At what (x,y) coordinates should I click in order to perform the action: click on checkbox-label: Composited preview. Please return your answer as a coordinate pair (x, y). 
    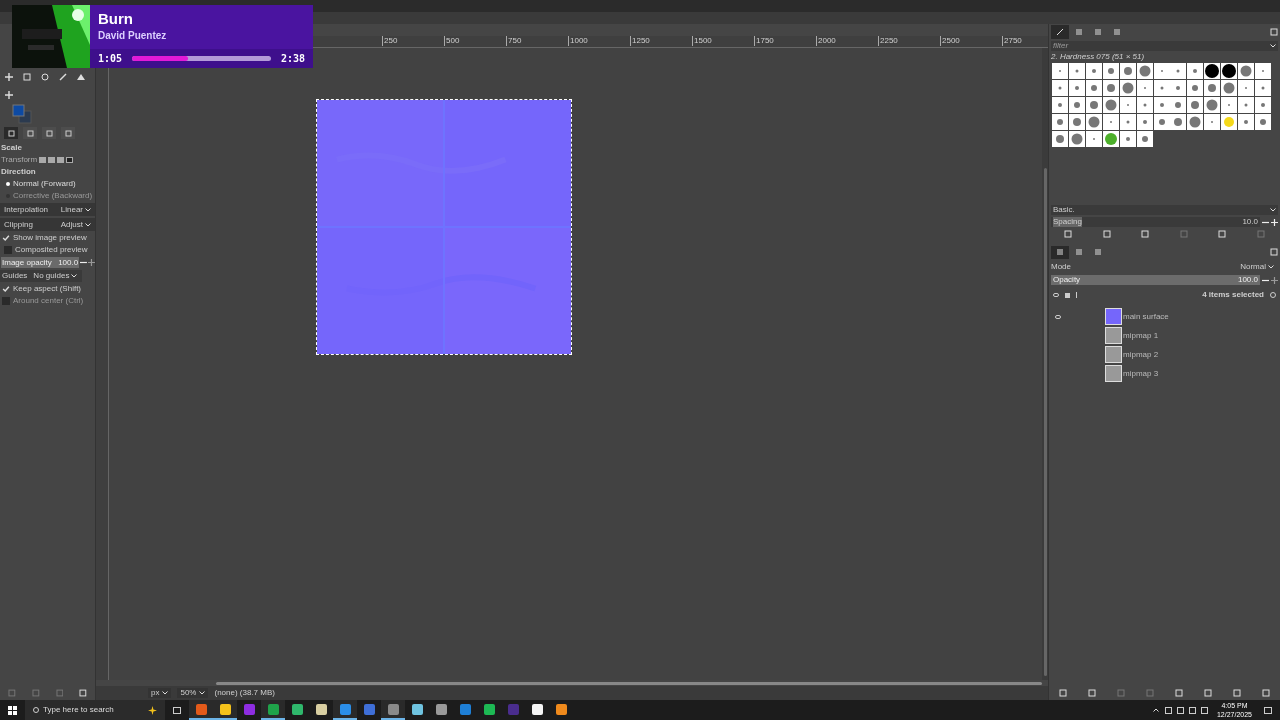
    Looking at the image, I should click on (51, 250).